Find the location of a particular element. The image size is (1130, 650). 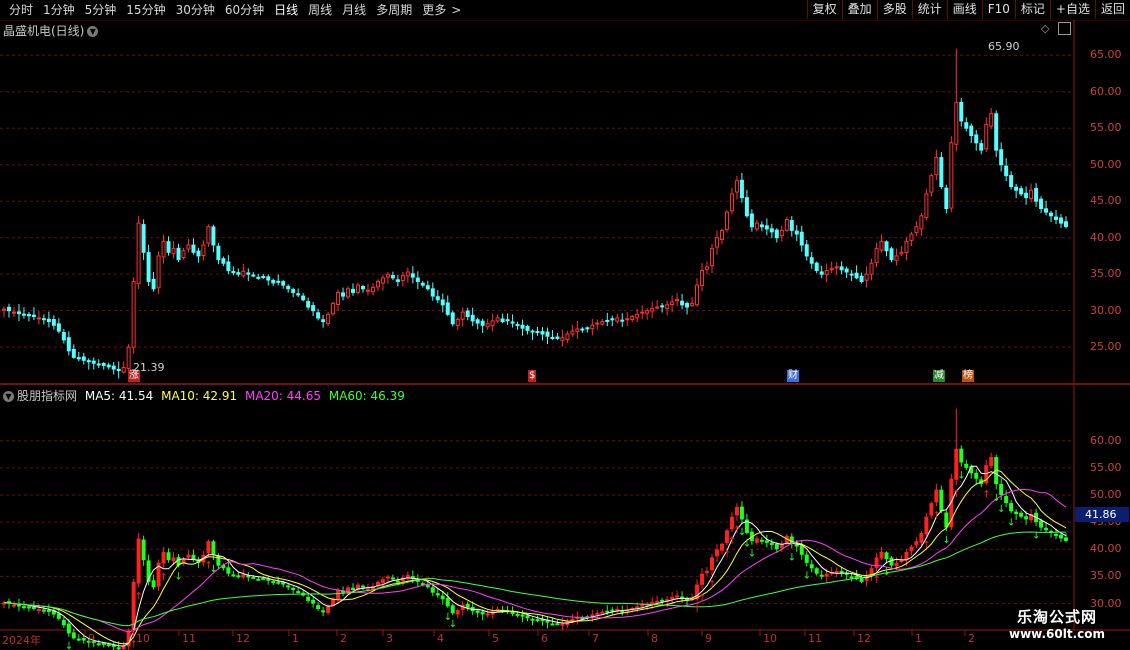

window-toggle-icon is located at coordinates (1064, 28).